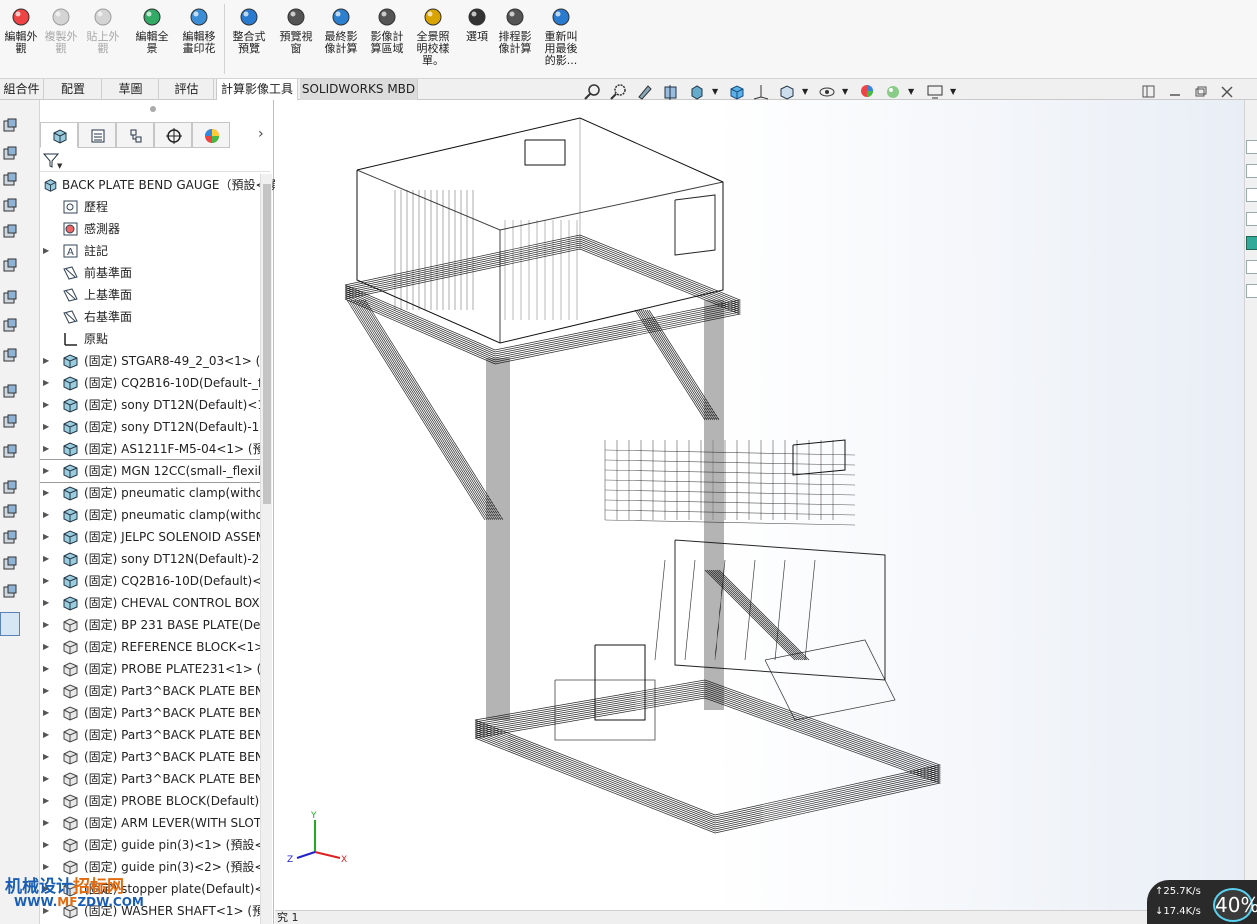  What do you see at coordinates (249, 30) in the screenshot?
I see `ribbon-button-5: 整合式 預覽` at bounding box center [249, 30].